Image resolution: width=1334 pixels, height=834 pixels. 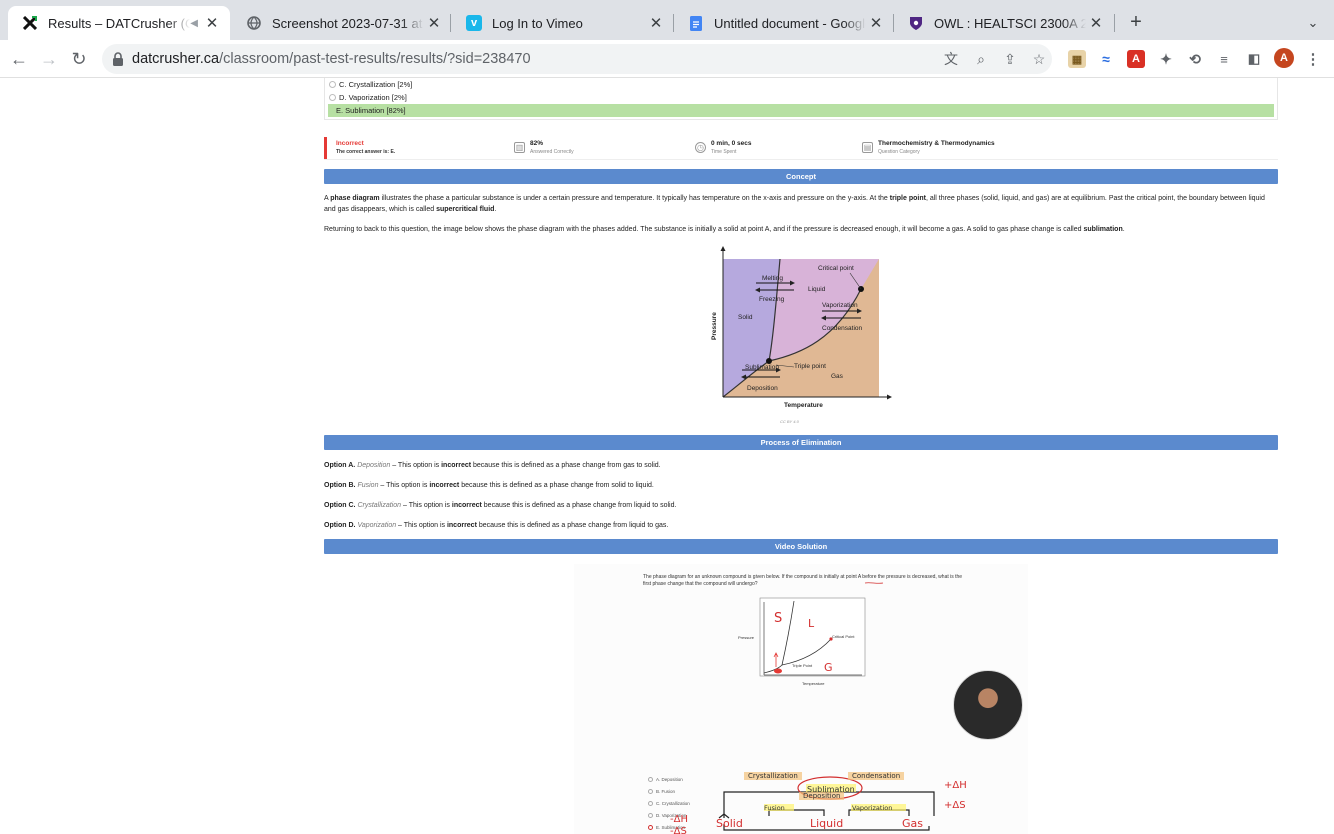 What do you see at coordinates (801, 84) in the screenshot?
I see `option-c: C. Crystallization [2%]` at bounding box center [801, 84].